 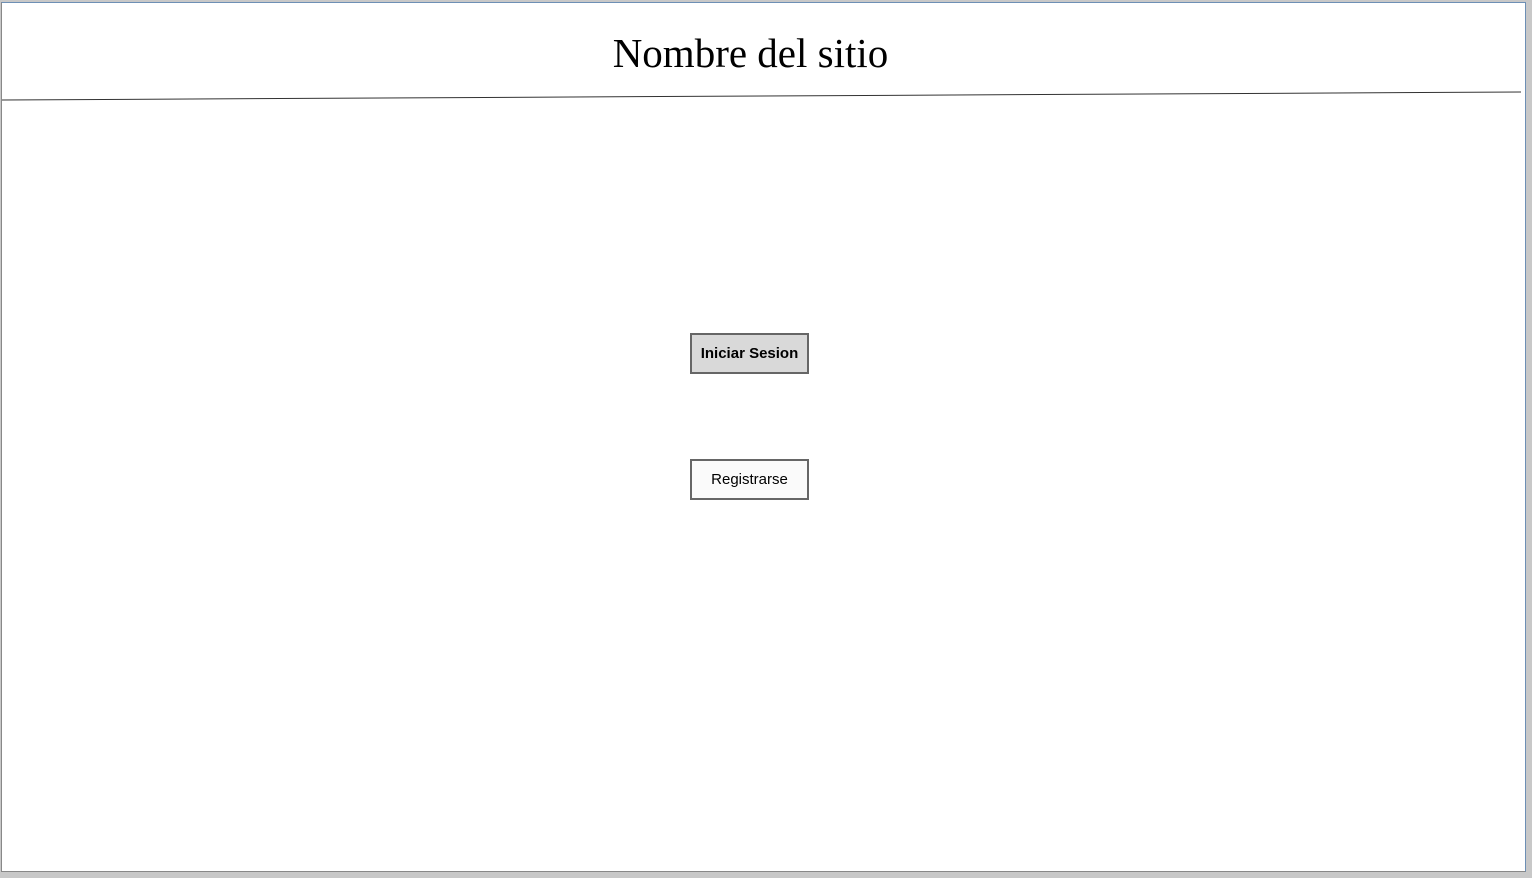 What do you see at coordinates (762, 96) in the screenshot?
I see `header-divider` at bounding box center [762, 96].